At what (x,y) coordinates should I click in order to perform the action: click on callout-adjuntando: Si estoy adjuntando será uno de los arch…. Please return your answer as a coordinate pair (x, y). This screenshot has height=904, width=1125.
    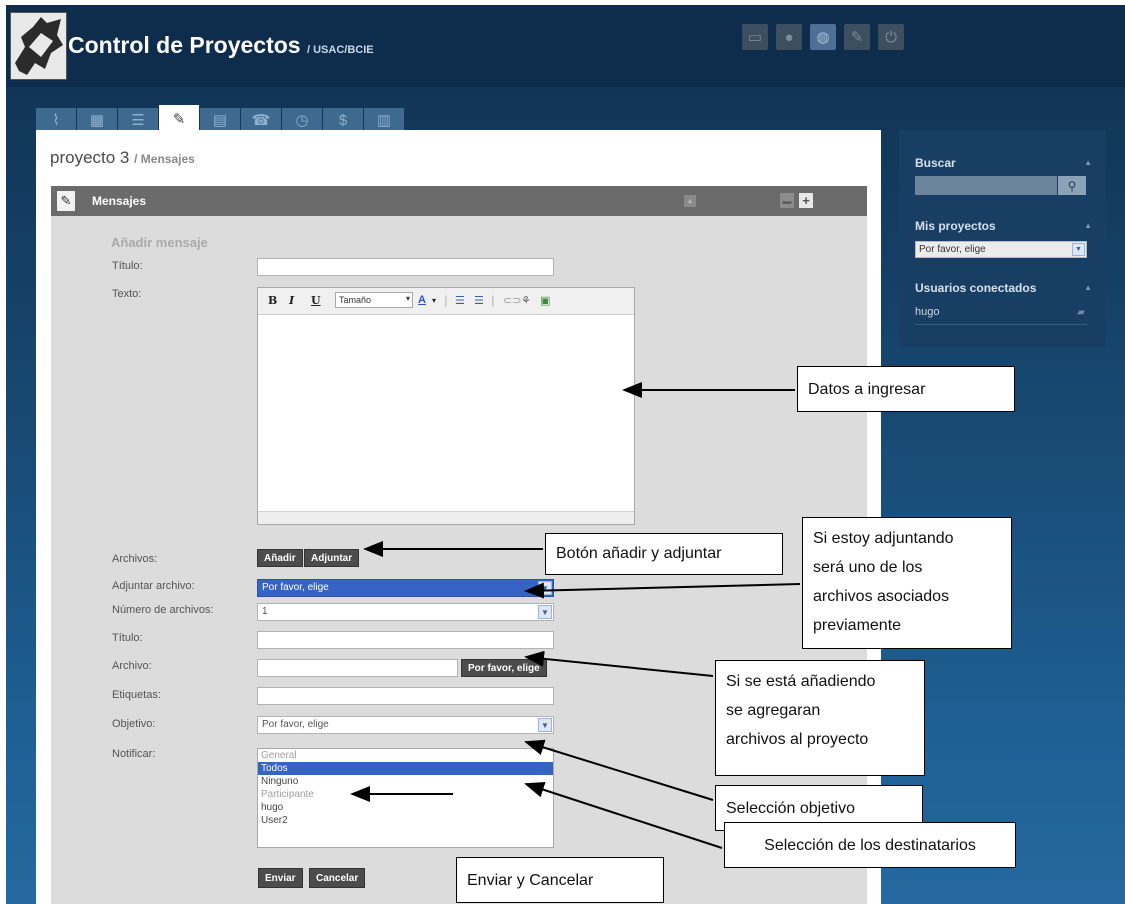
    Looking at the image, I should click on (907, 583).